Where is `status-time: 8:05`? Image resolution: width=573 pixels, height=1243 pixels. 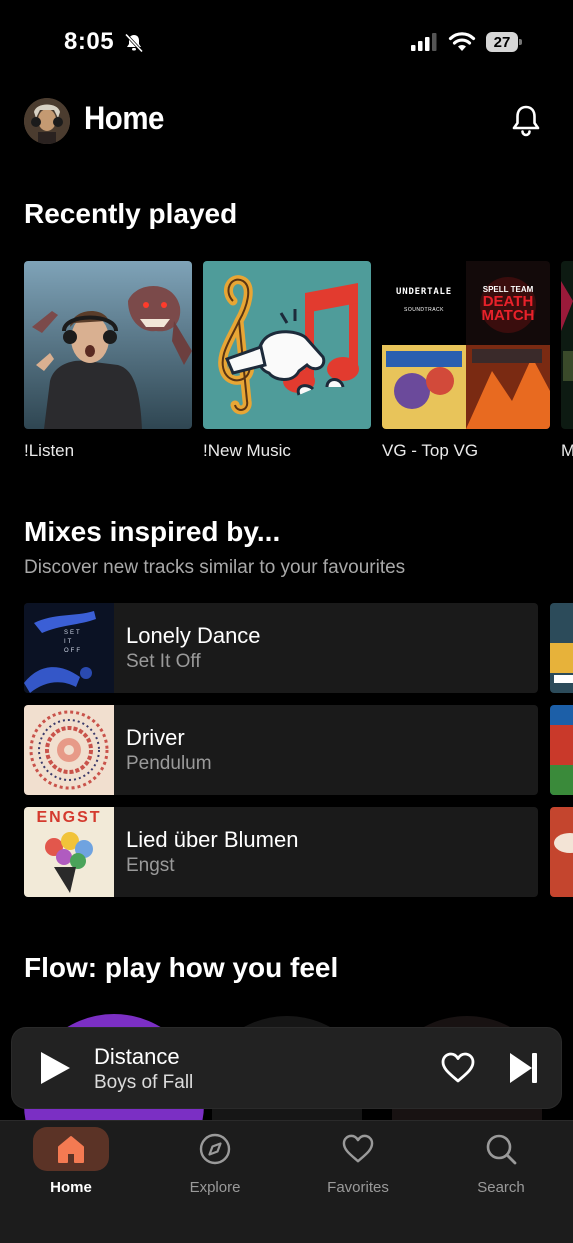
status-time: 8:05 is located at coordinates (89, 41).